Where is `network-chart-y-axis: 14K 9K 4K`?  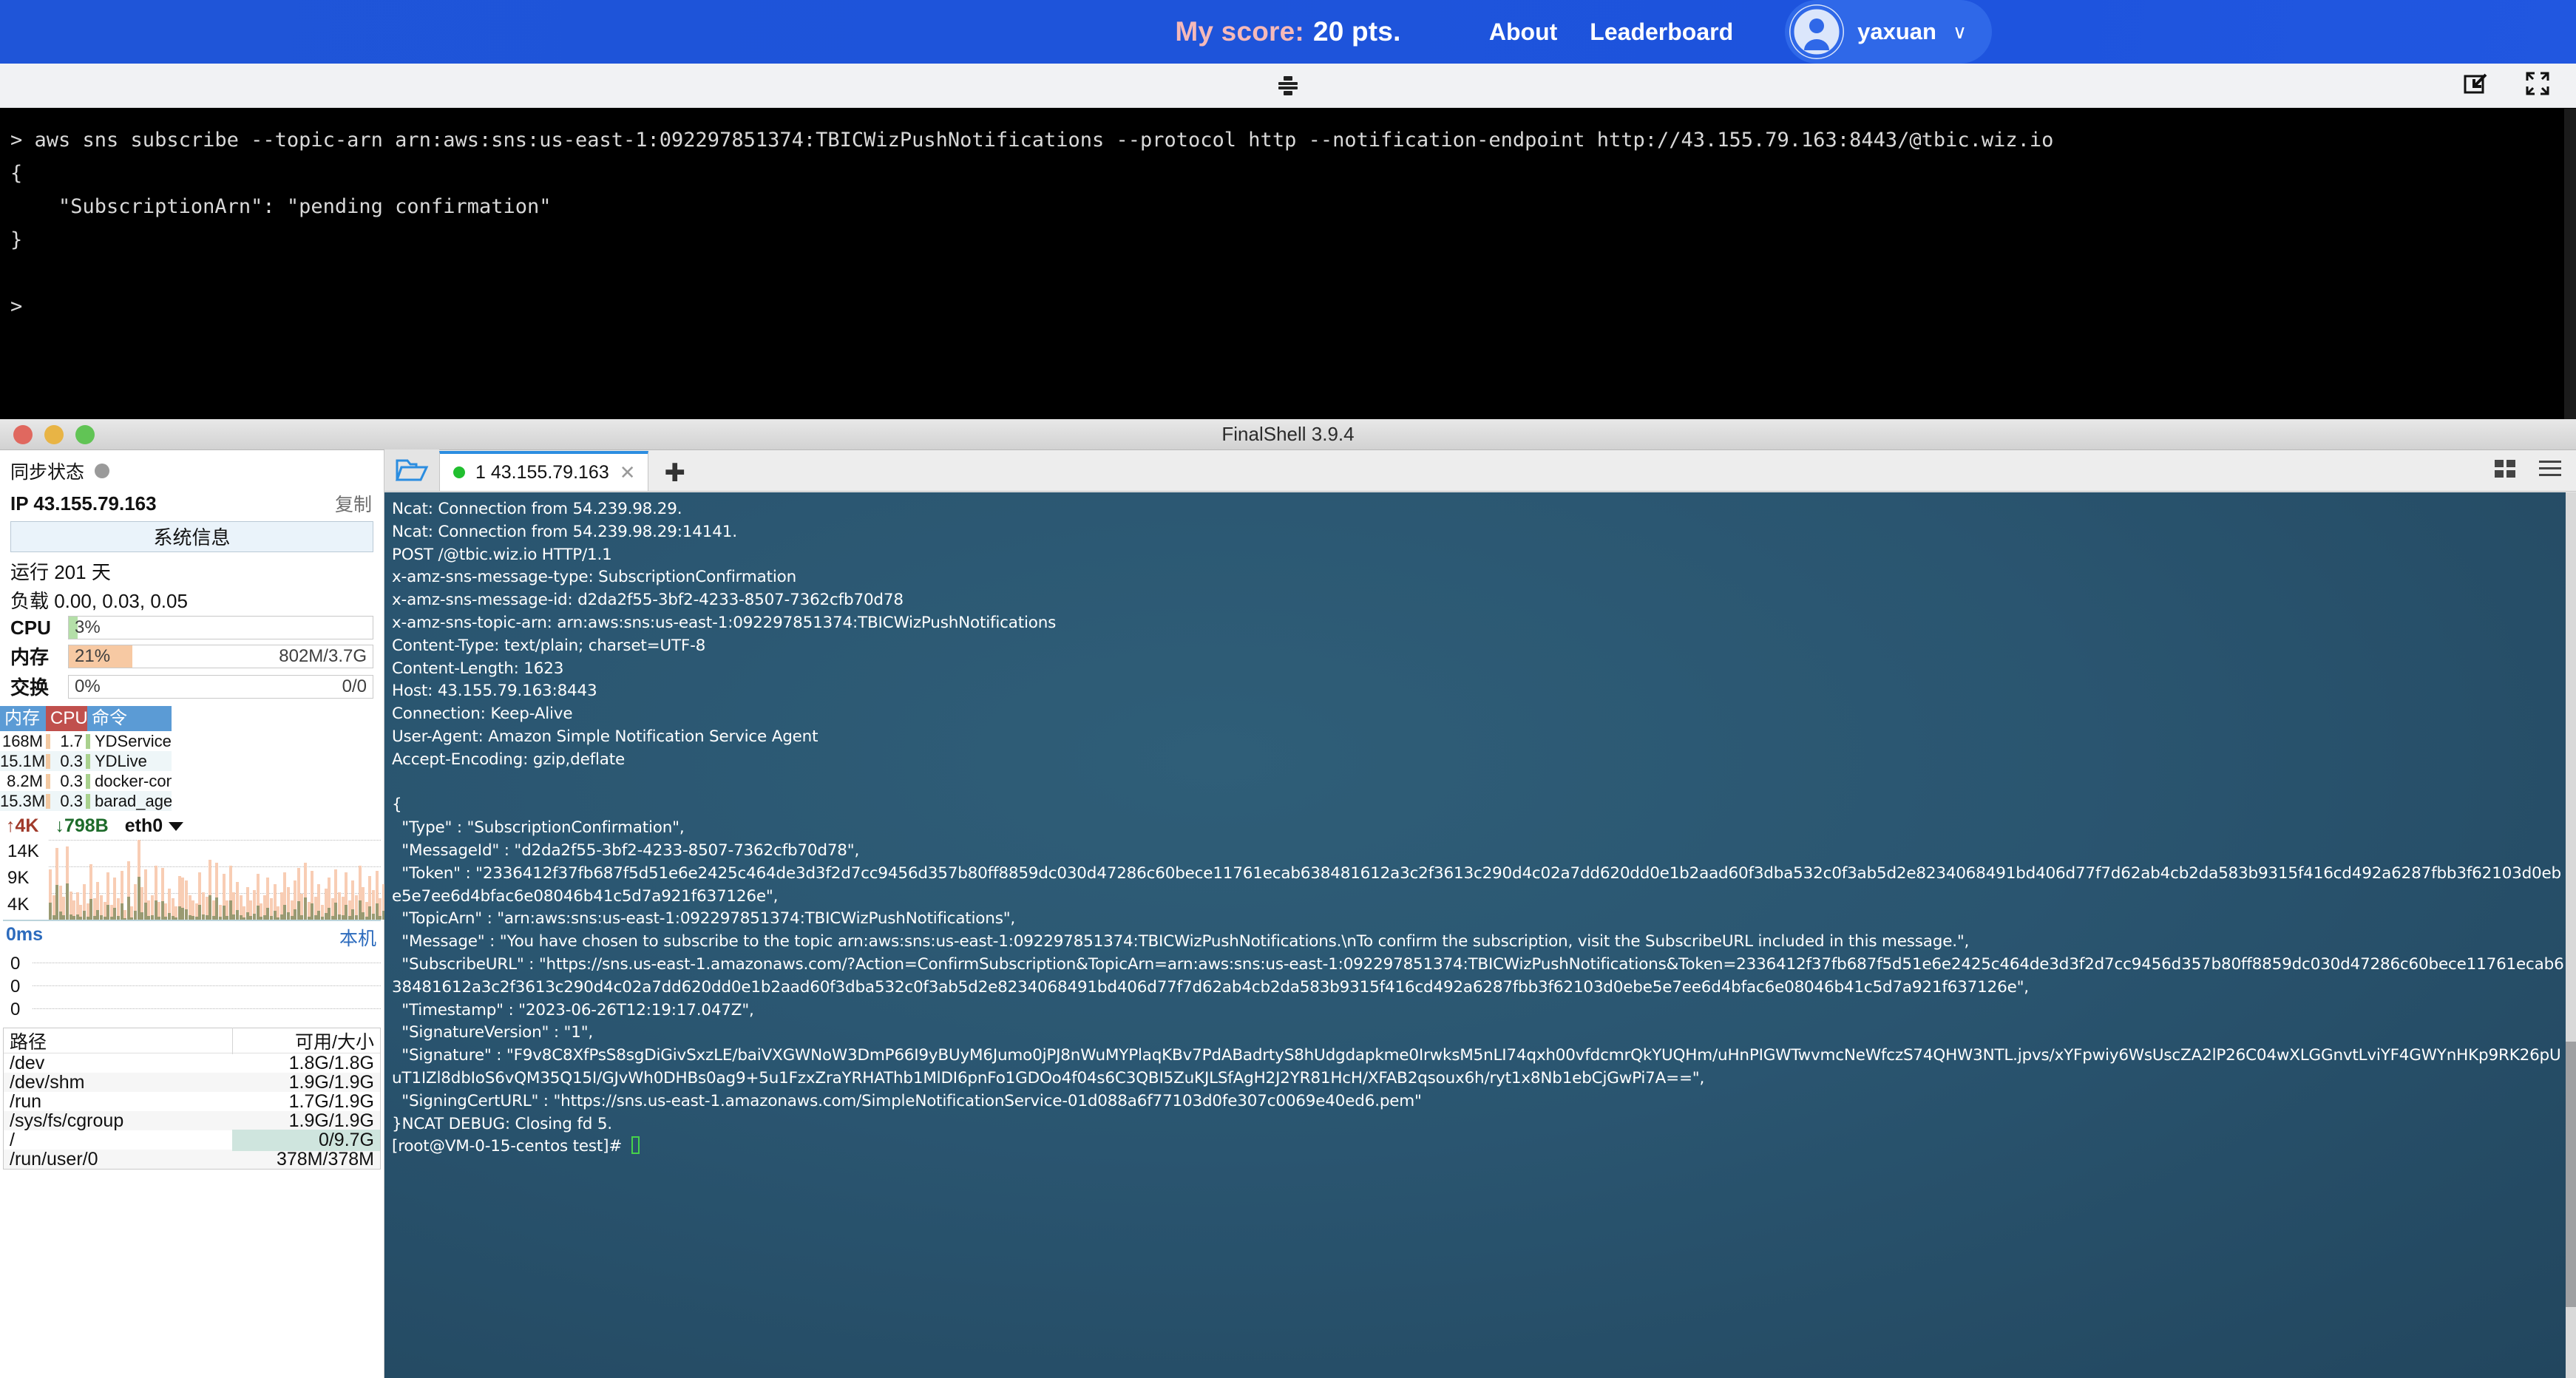
network-chart-y-axis: 14K 9K 4K is located at coordinates (23, 878).